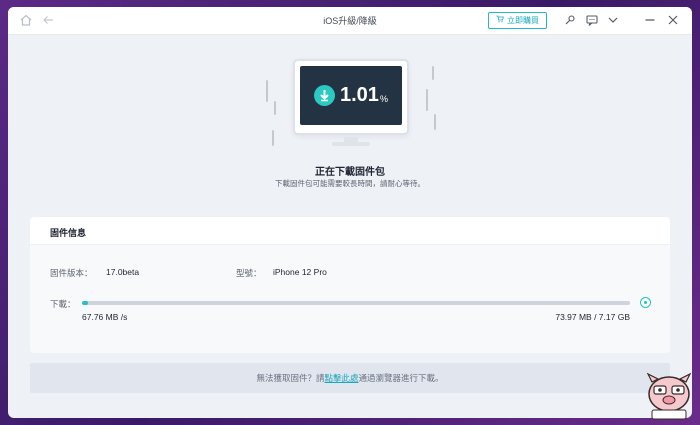 Image resolution: width=700 pixels, height=425 pixels. I want to click on progress-percent: 1.01, so click(359, 95).